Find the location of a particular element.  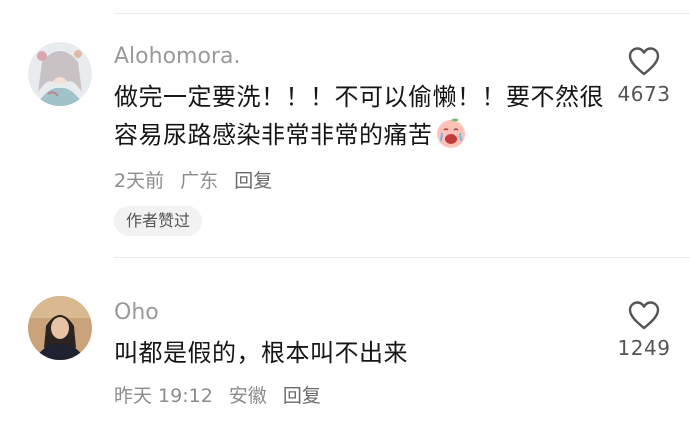

comment-text: 做完一定要洗！！！不可以偷懒！！要不然很容易尿路感染非常非常的痛苦 is located at coordinates (359, 116).